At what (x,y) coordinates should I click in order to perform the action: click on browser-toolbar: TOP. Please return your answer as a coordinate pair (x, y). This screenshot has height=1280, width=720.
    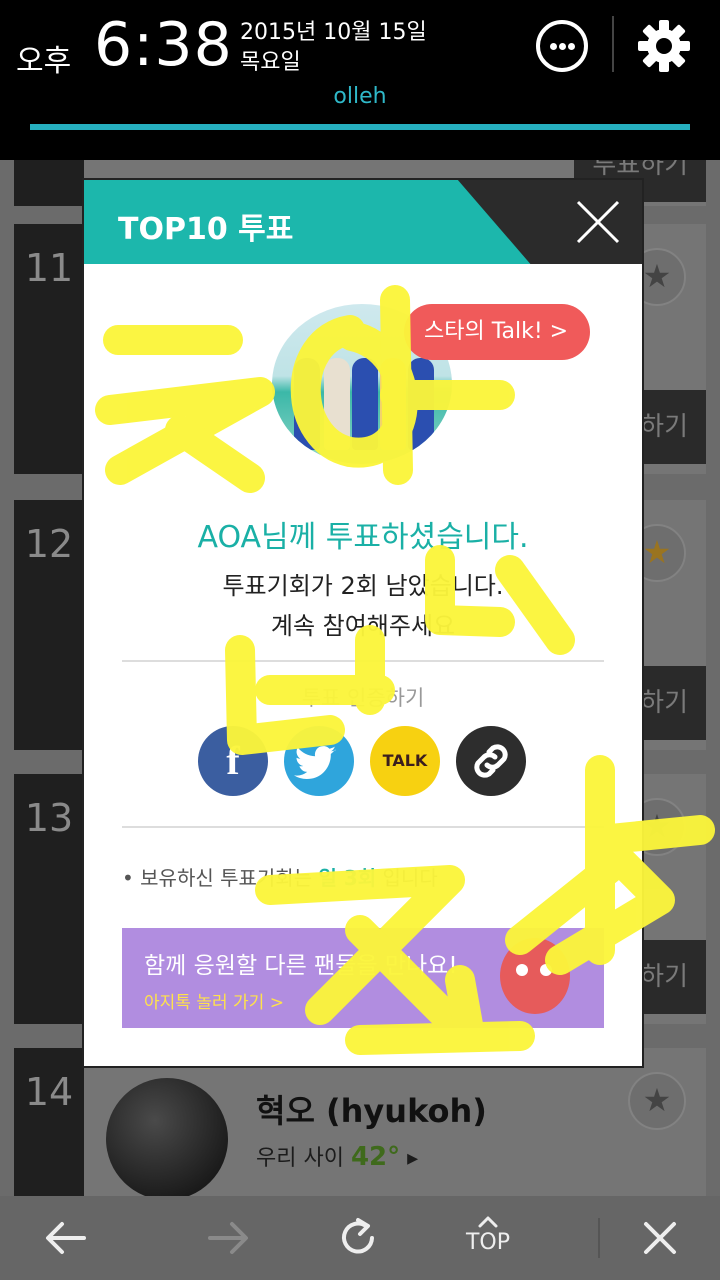
    Looking at the image, I should click on (360, 1238).